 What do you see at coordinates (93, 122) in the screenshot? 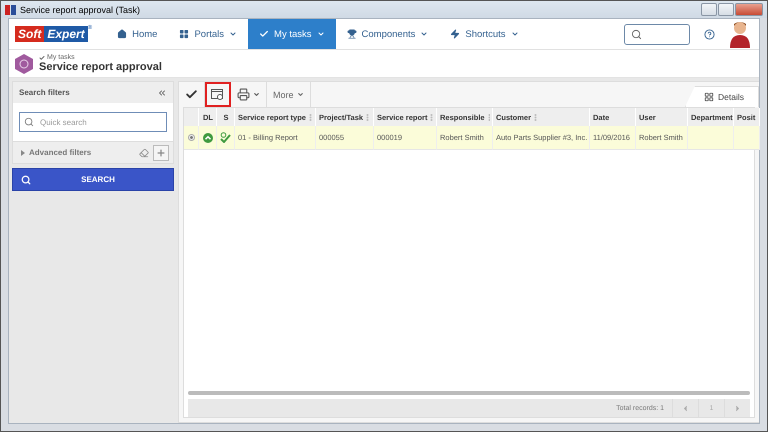
I see `quick-search-box: Quick search` at bounding box center [93, 122].